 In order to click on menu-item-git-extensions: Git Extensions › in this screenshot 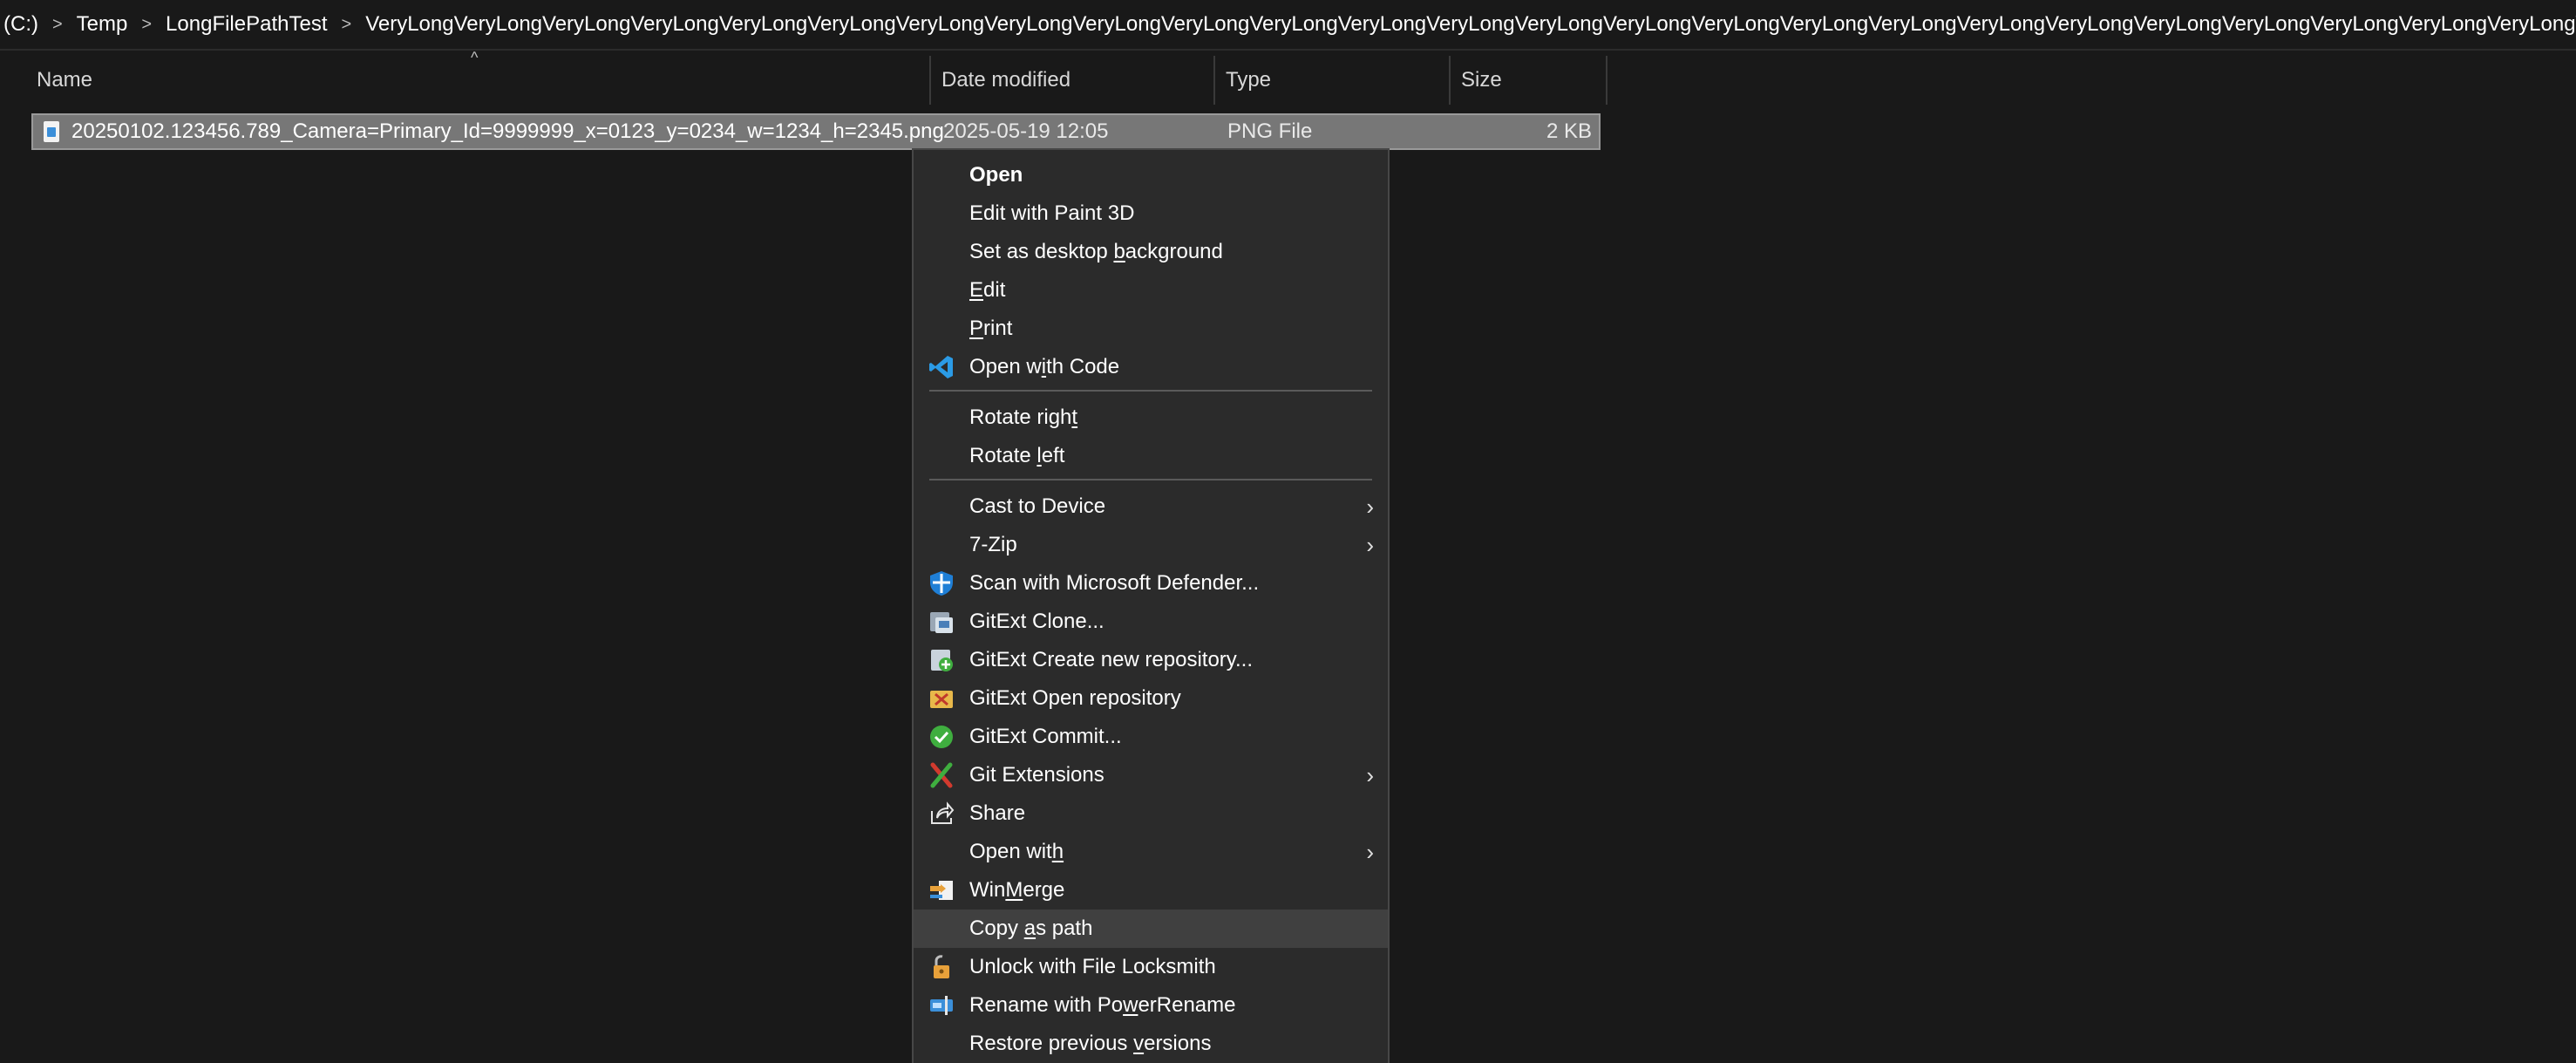, I will do `click(1151, 775)`.